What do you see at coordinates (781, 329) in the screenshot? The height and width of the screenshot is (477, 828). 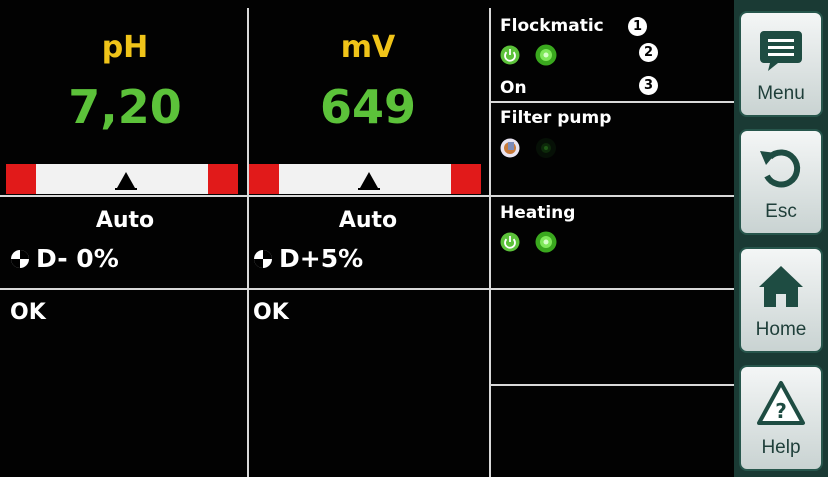 I see `home-label: Home` at bounding box center [781, 329].